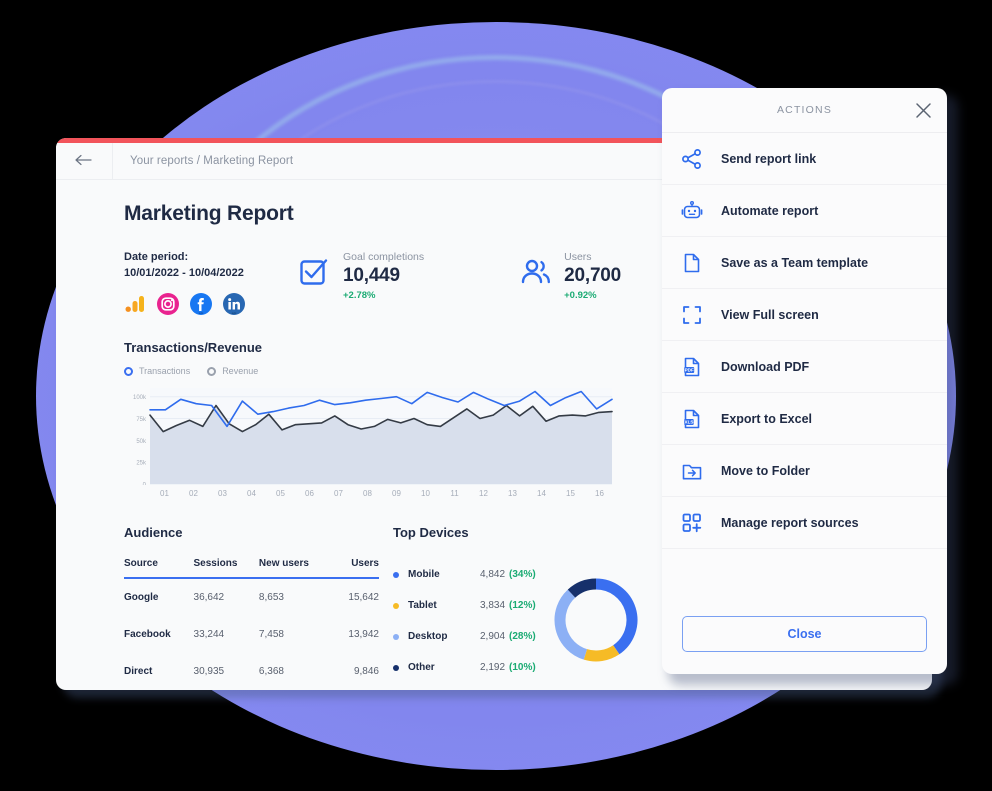 The image size is (992, 791). Describe the element at coordinates (193, 493) in the screenshot. I see `chart-x-tick-label: 02` at that location.